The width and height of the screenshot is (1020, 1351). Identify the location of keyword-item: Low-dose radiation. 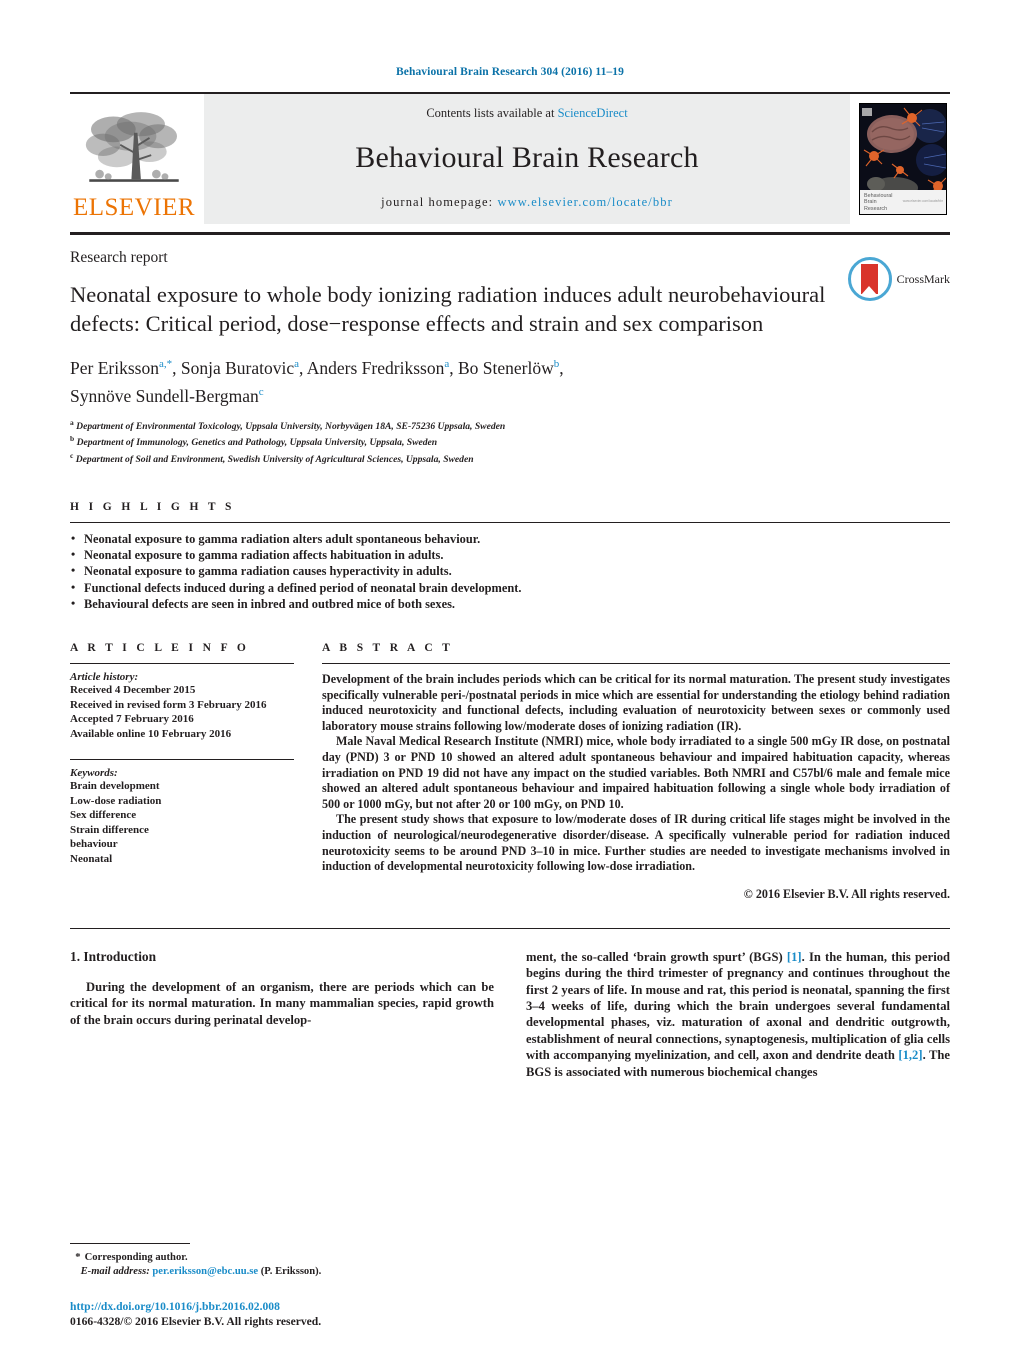
(116, 800).